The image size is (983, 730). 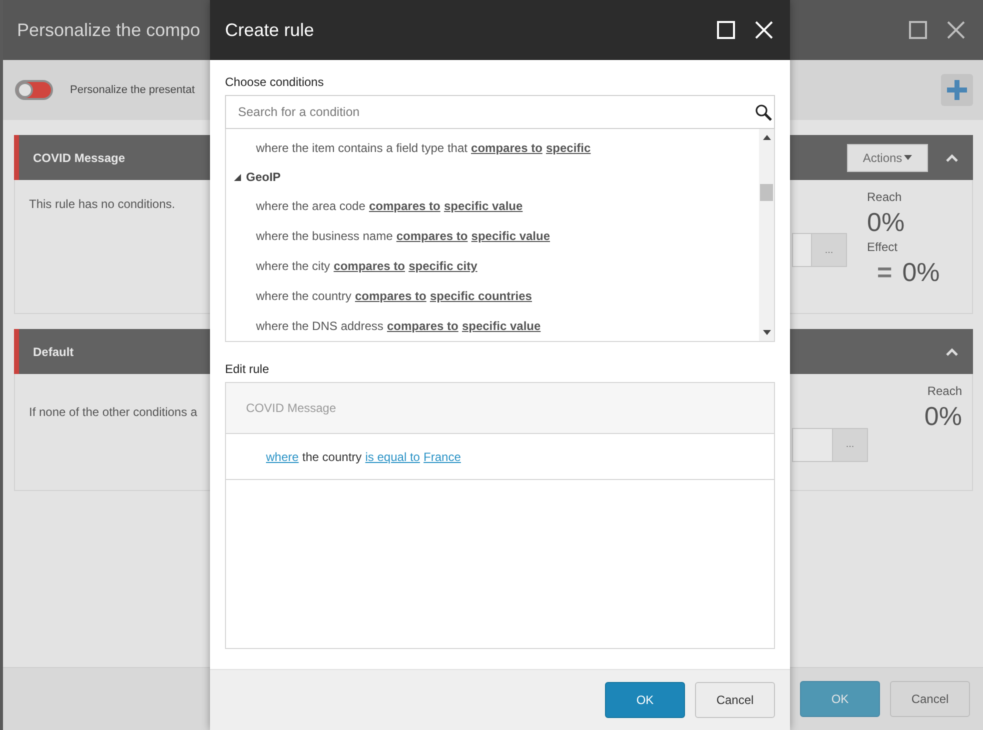 I want to click on section-label: Edit rule, so click(x=247, y=369).